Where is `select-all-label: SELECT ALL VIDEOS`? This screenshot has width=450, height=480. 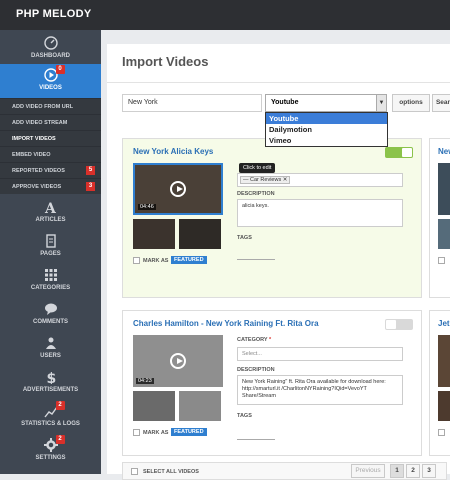 select-all-label: SELECT ALL VIDEOS is located at coordinates (171, 472).